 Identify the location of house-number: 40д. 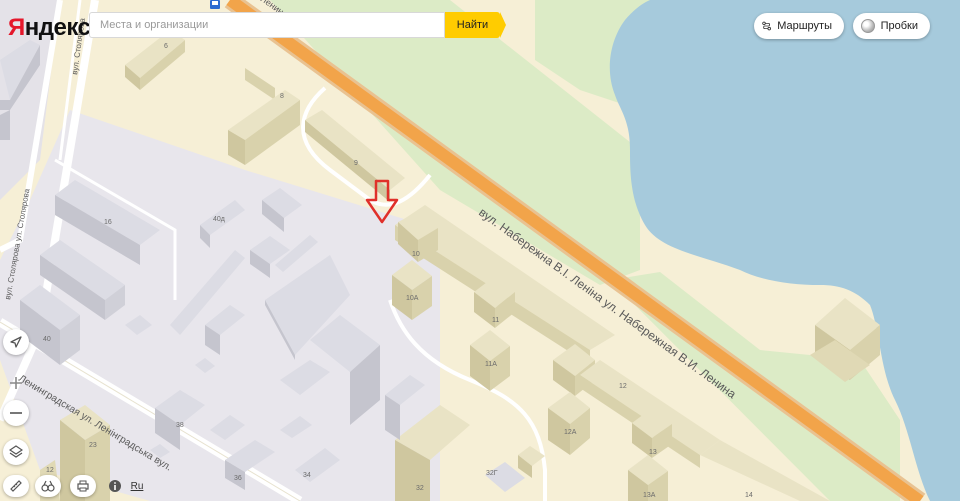
(219, 219).